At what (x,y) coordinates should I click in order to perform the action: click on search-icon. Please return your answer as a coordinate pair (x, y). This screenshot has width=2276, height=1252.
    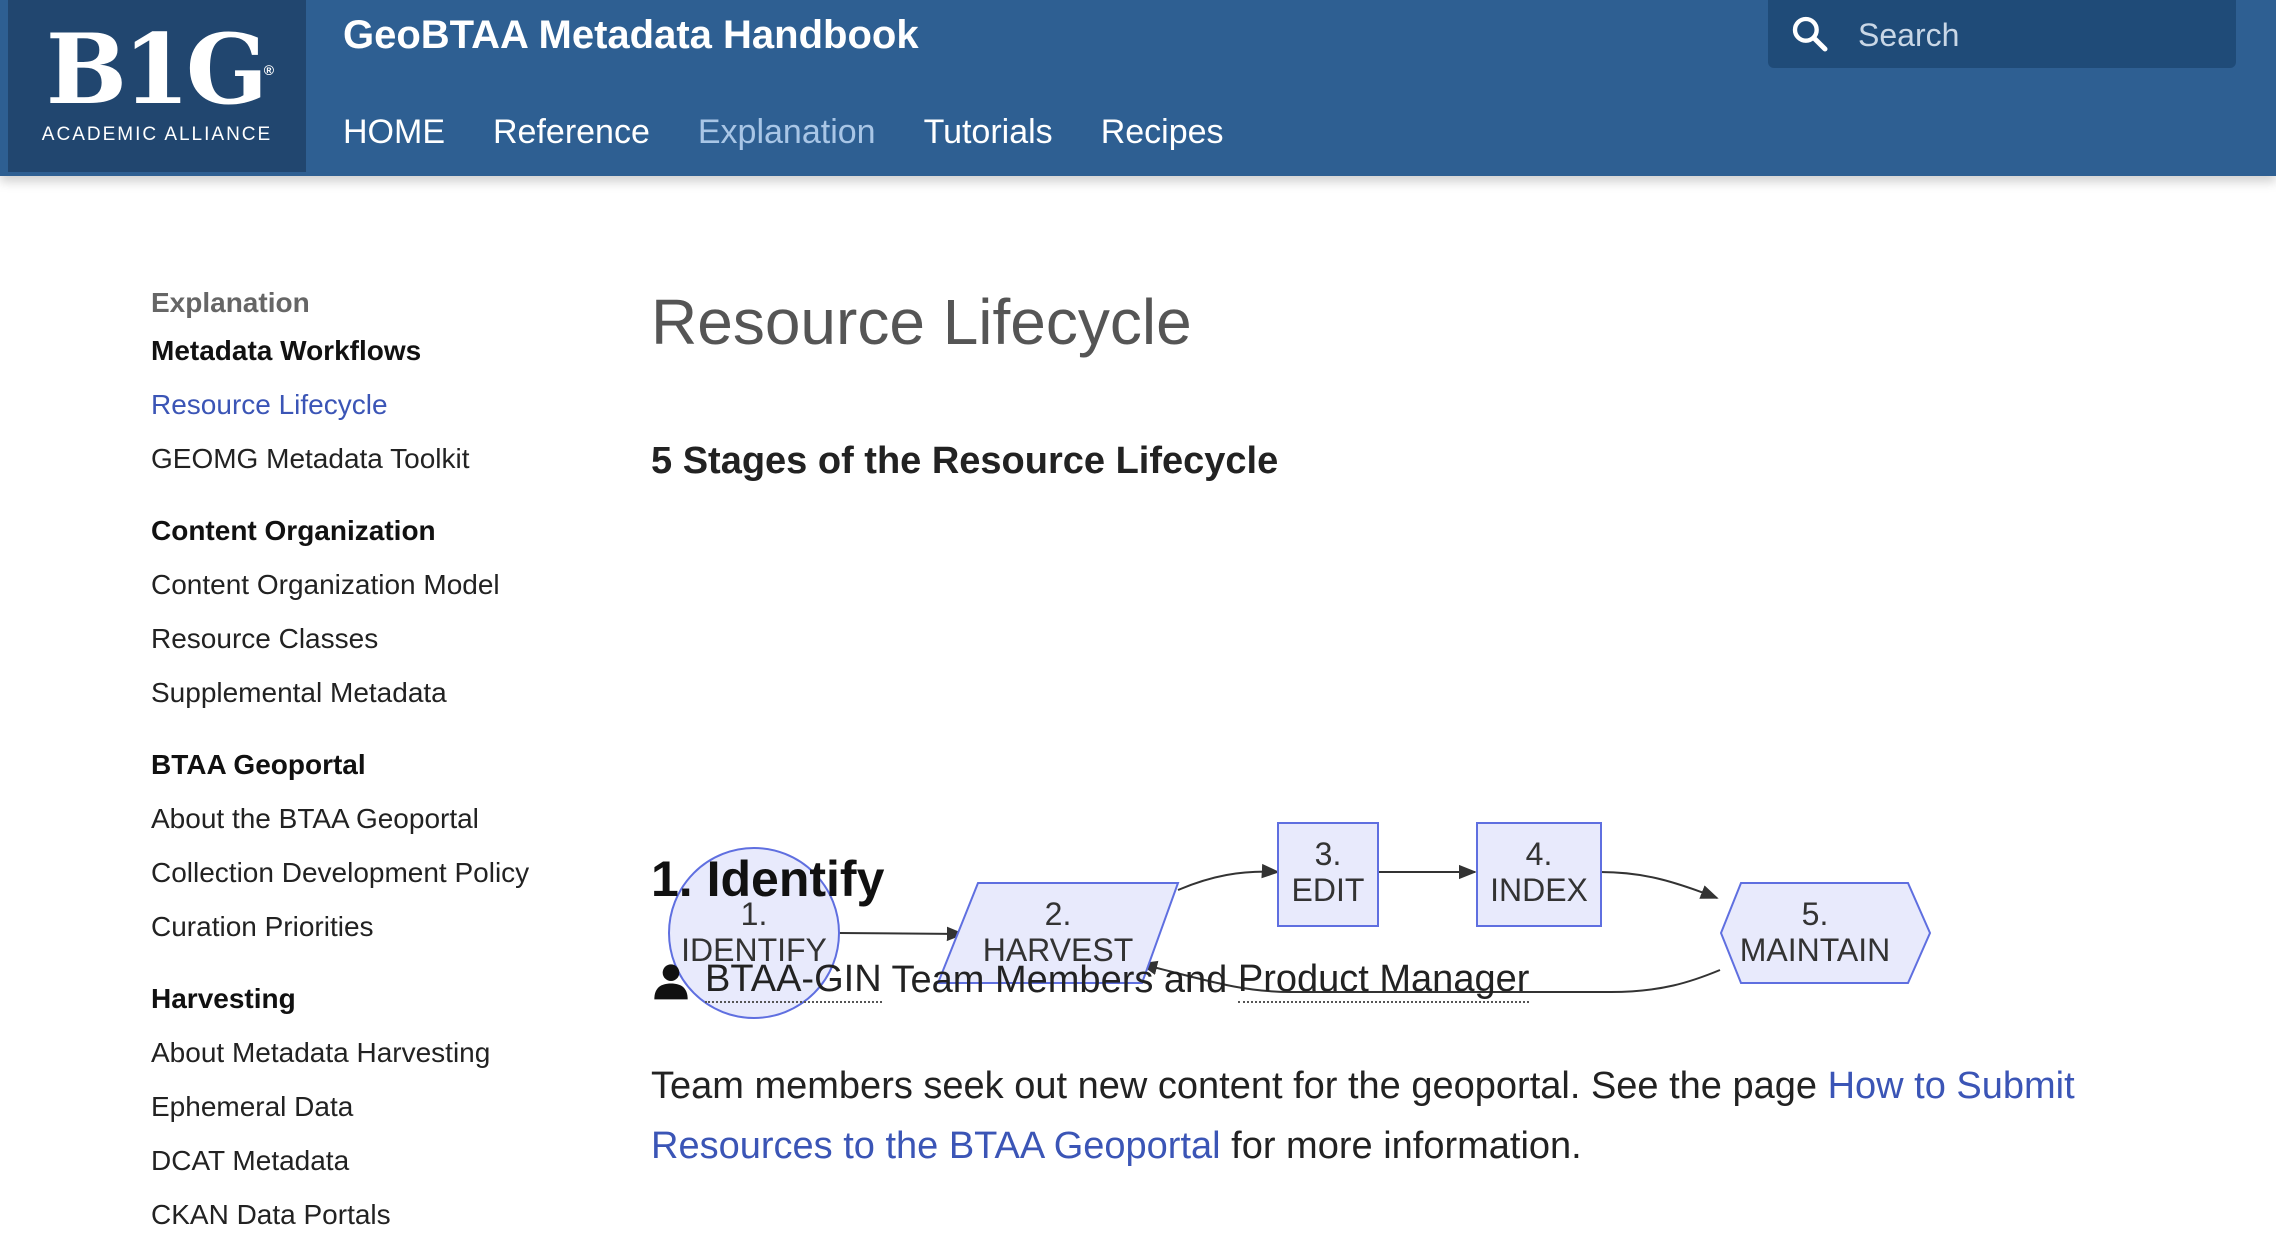
    Looking at the image, I should click on (1810, 34).